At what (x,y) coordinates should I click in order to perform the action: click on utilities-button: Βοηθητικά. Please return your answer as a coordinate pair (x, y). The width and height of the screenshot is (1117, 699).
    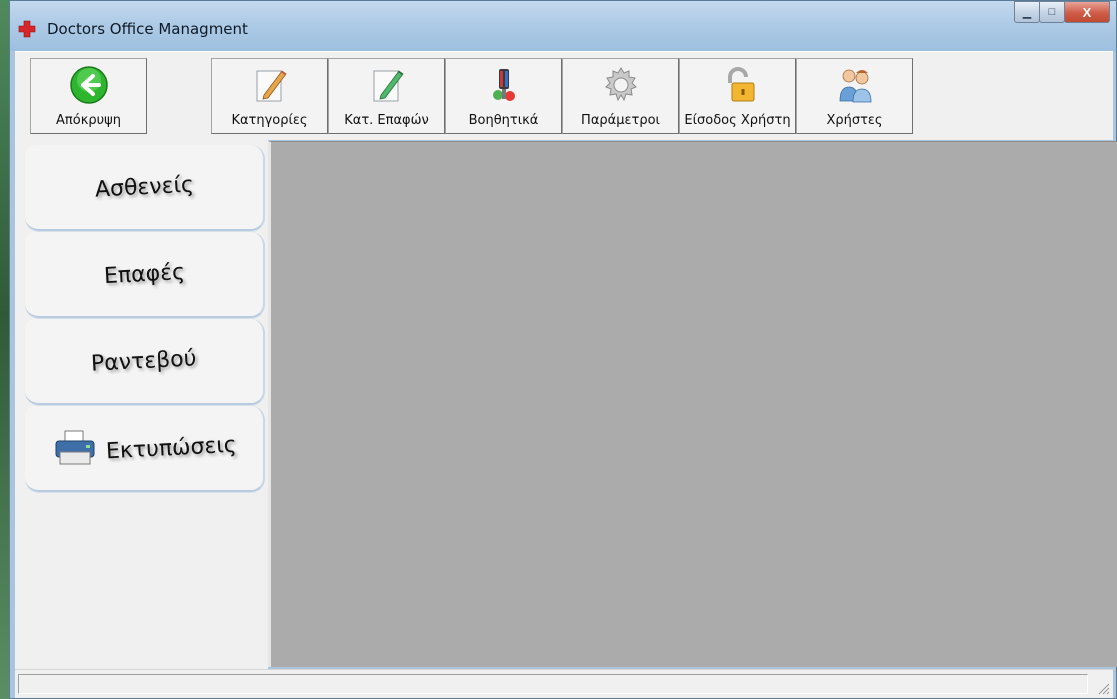
    Looking at the image, I should click on (503, 96).